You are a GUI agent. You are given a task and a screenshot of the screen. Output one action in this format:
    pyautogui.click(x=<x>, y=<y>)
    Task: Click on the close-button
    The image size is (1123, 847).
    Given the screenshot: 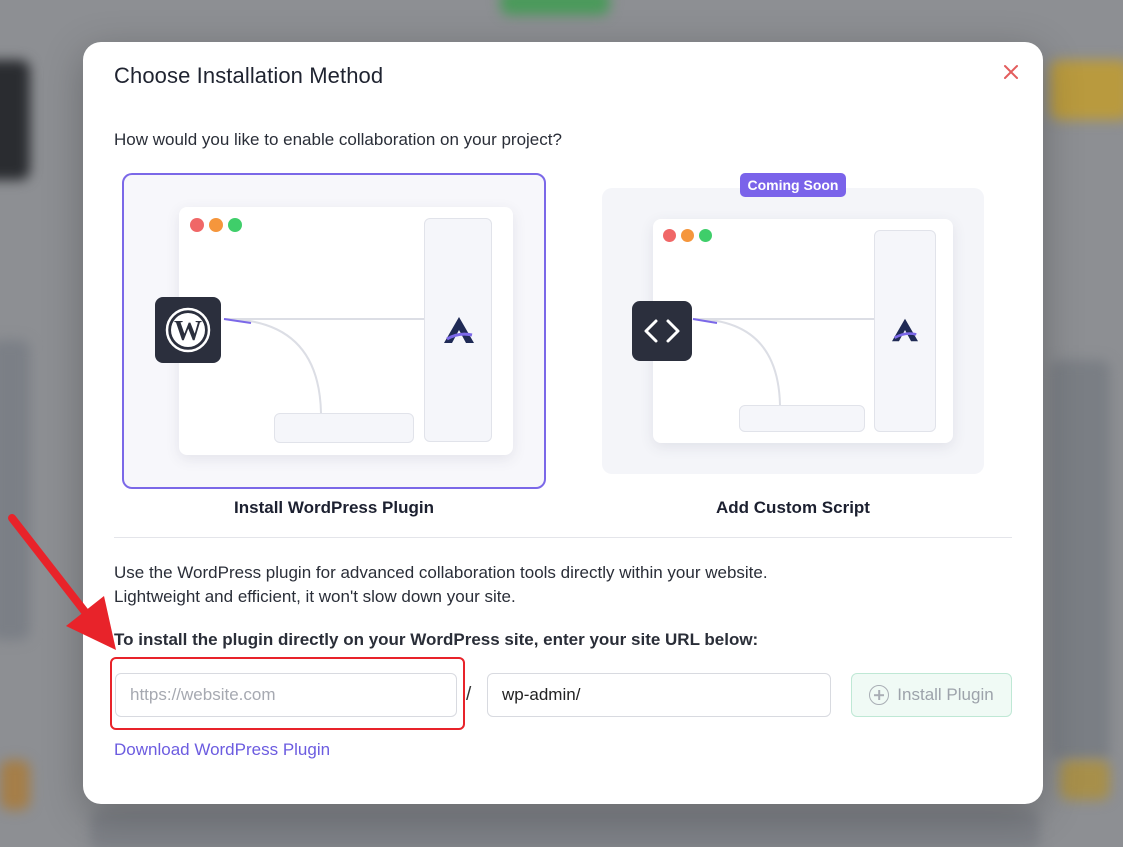 What is the action you would take?
    pyautogui.click(x=1011, y=72)
    